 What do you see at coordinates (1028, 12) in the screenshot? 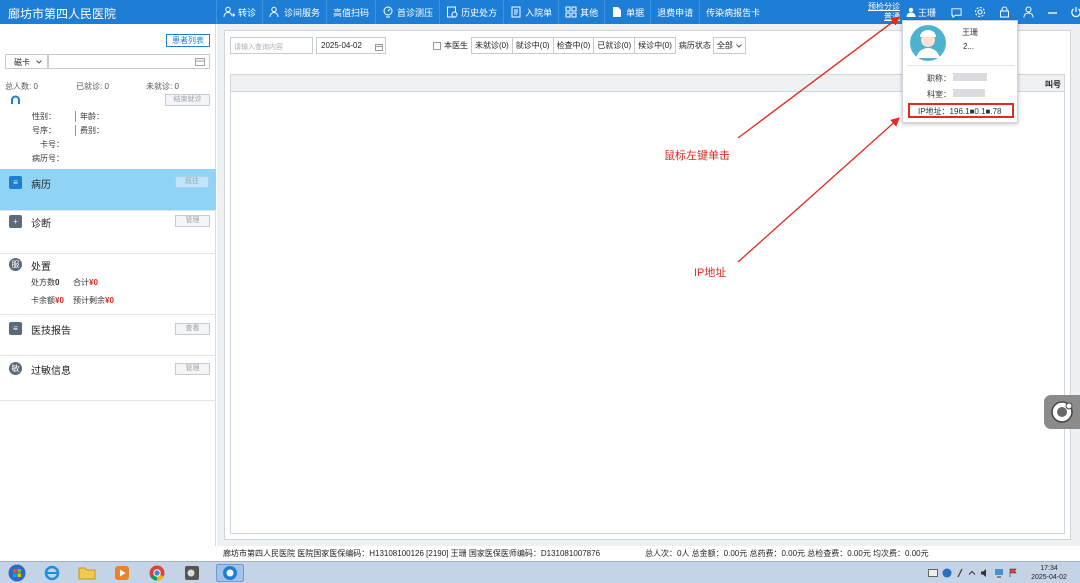
I see `account-button` at bounding box center [1028, 12].